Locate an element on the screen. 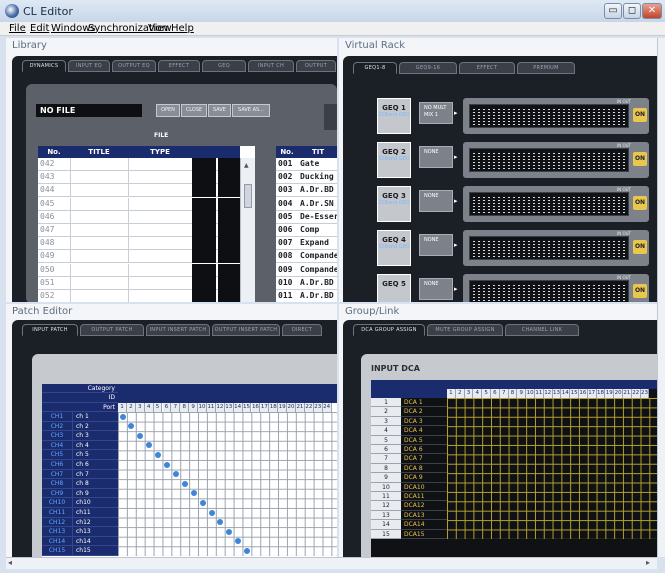 This screenshot has height=573, width=665. geq-on-button: ON is located at coordinates (640, 159).